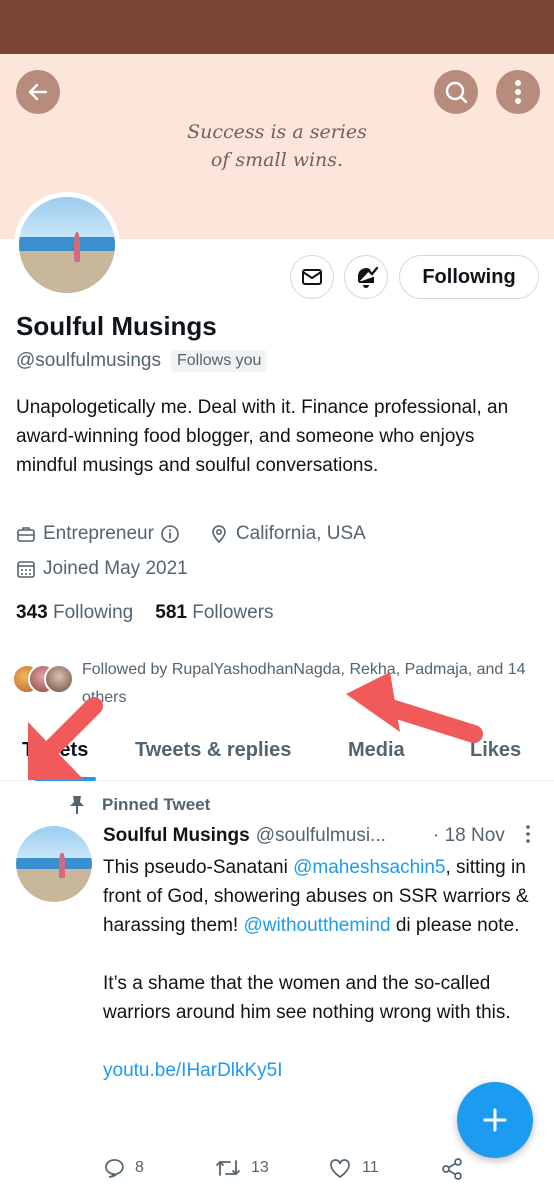 The width and height of the screenshot is (554, 1200). I want to click on banner-quote-line2: of small wins., so click(277, 160).